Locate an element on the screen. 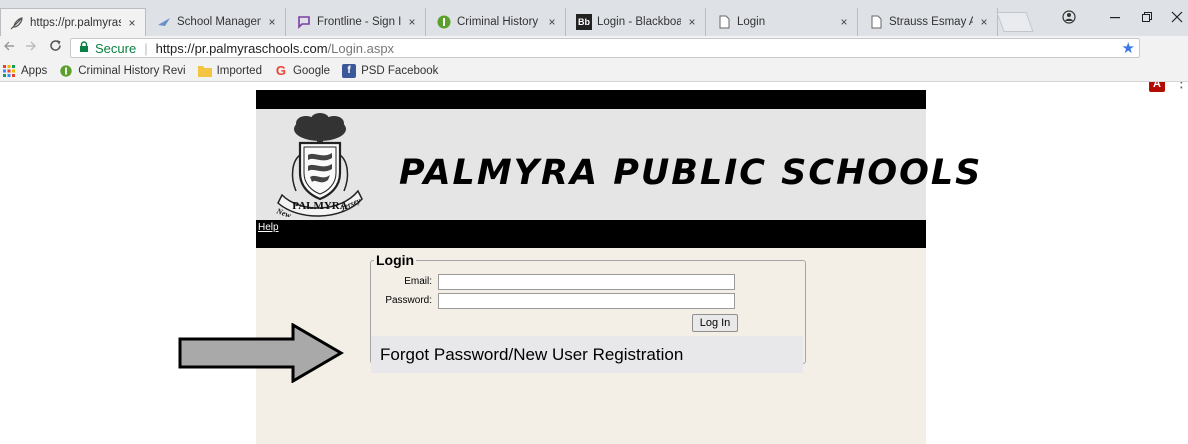 The image size is (1188, 444). email-label: Email: is located at coordinates (418, 281).